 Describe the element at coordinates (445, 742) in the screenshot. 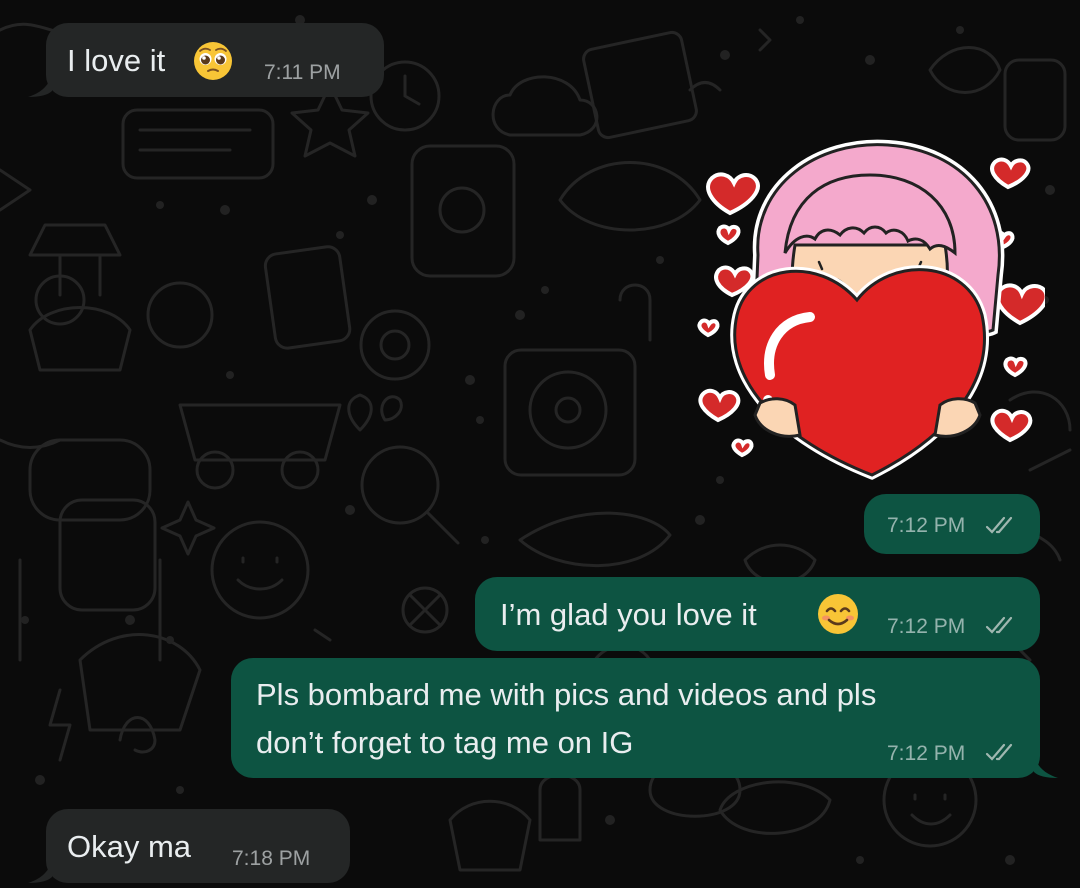

I see `message-text-line-2: don’t forget to tag me on IG` at that location.